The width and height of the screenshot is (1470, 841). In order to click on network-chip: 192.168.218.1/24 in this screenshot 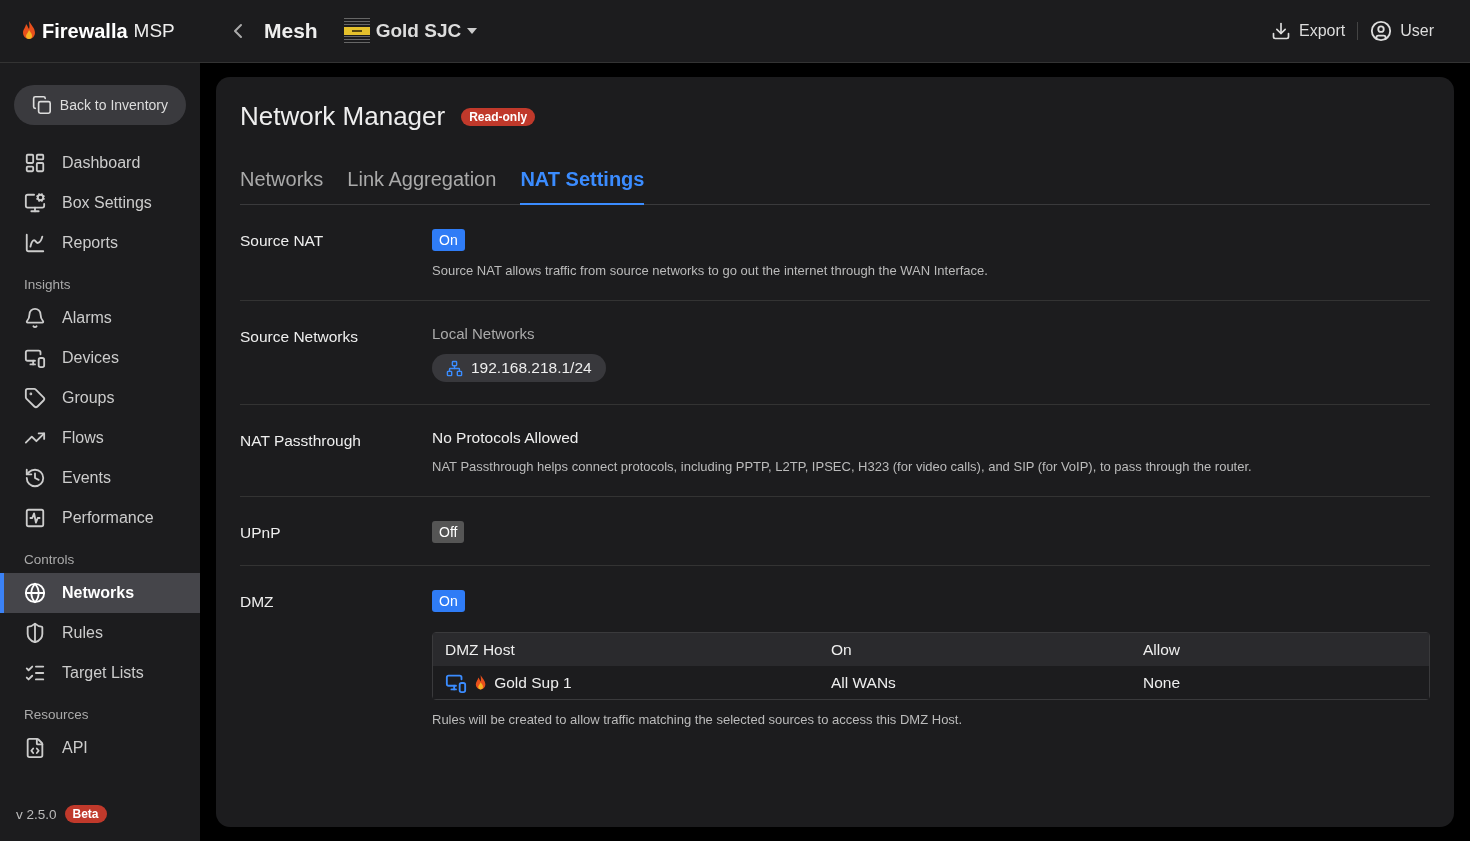, I will do `click(519, 368)`.